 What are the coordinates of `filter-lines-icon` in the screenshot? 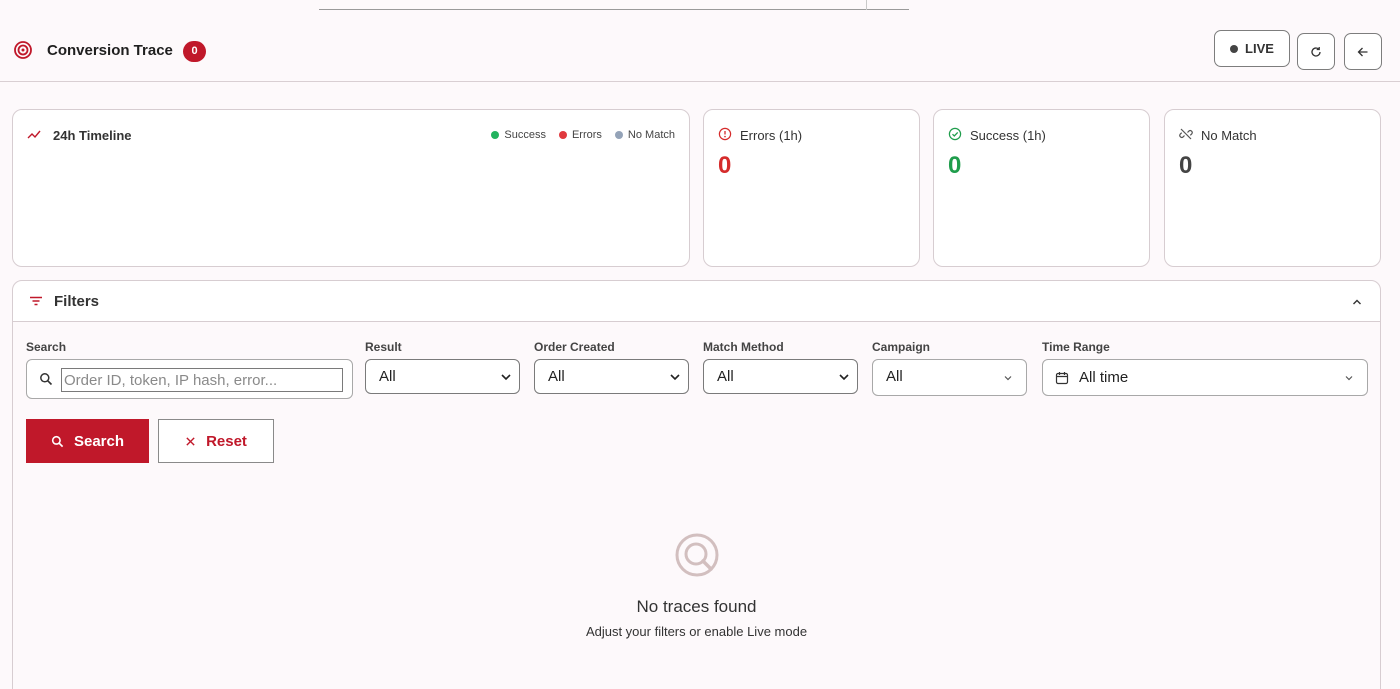 It's located at (36, 301).